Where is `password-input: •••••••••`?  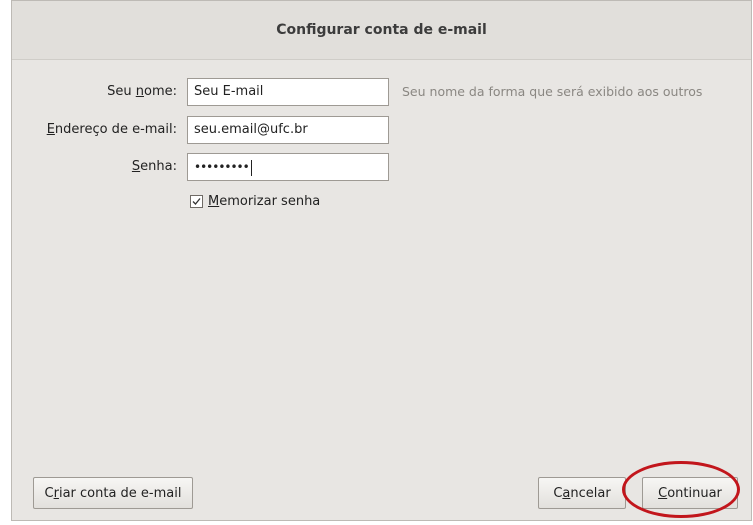
password-input: ••••••••• is located at coordinates (288, 167).